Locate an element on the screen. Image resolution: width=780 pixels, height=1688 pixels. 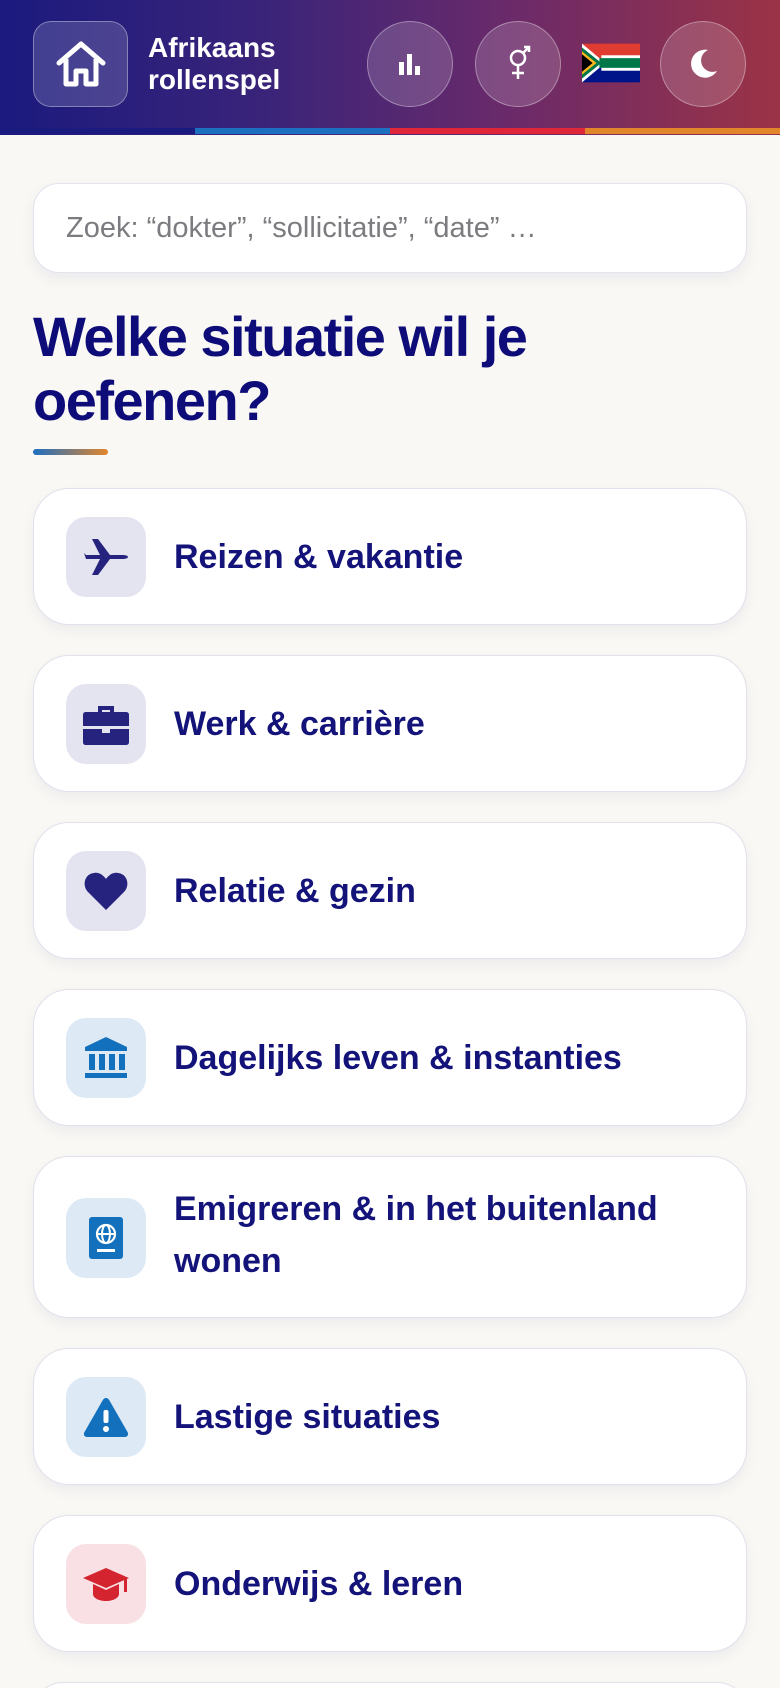
language-flag-button is located at coordinates (611, 63).